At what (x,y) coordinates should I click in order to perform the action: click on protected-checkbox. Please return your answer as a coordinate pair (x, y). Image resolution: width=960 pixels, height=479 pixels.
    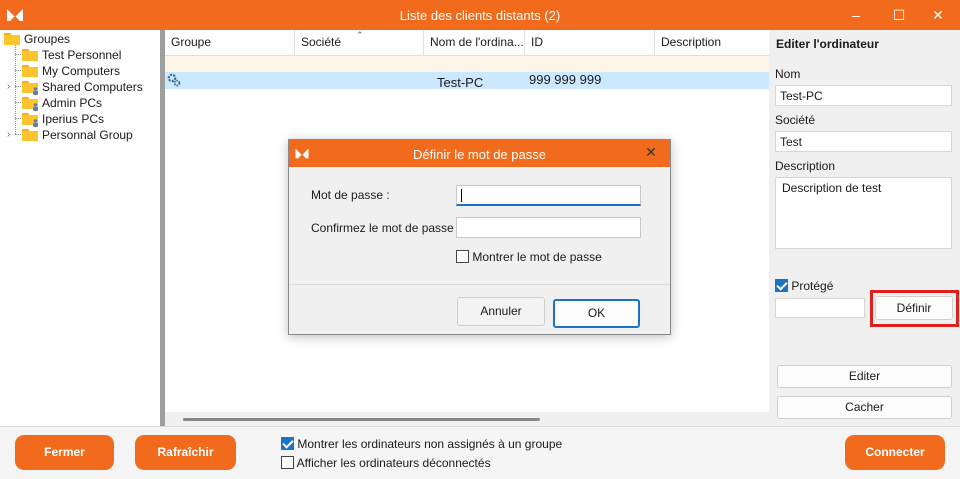
    Looking at the image, I should click on (781, 285).